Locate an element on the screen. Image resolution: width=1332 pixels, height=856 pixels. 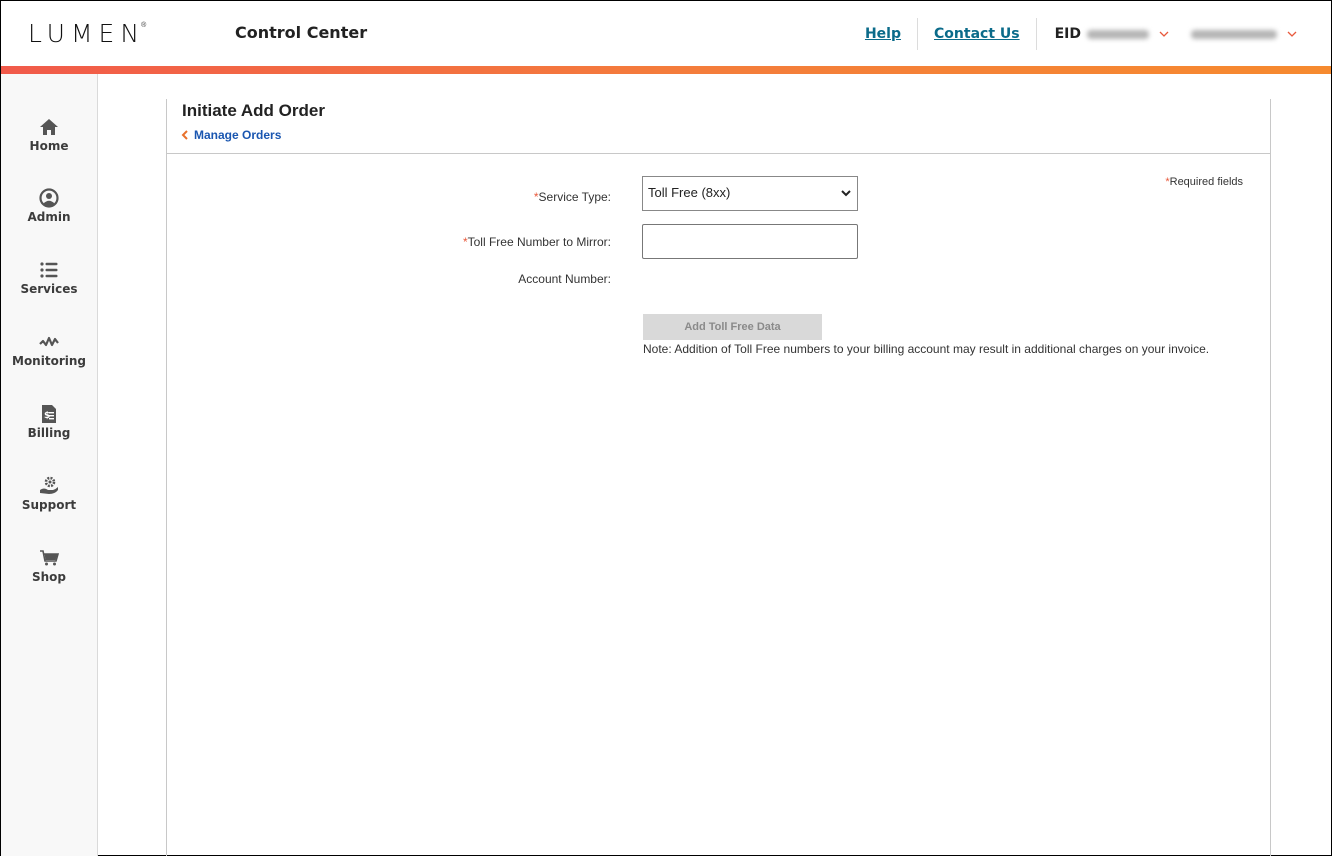
eid-value-redacted is located at coordinates (1118, 34).